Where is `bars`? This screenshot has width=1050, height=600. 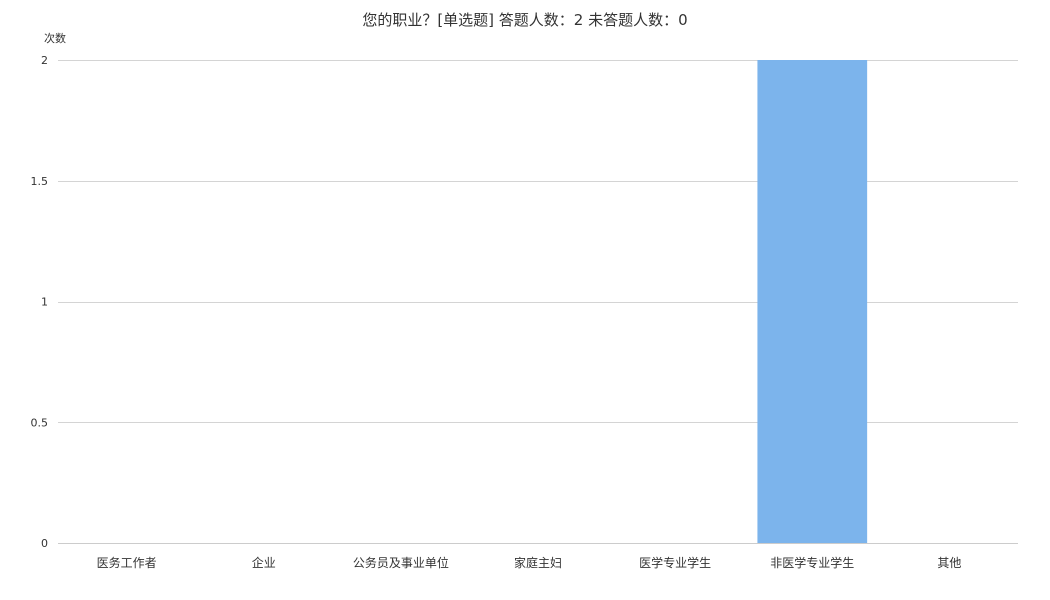
bars is located at coordinates (812, 301).